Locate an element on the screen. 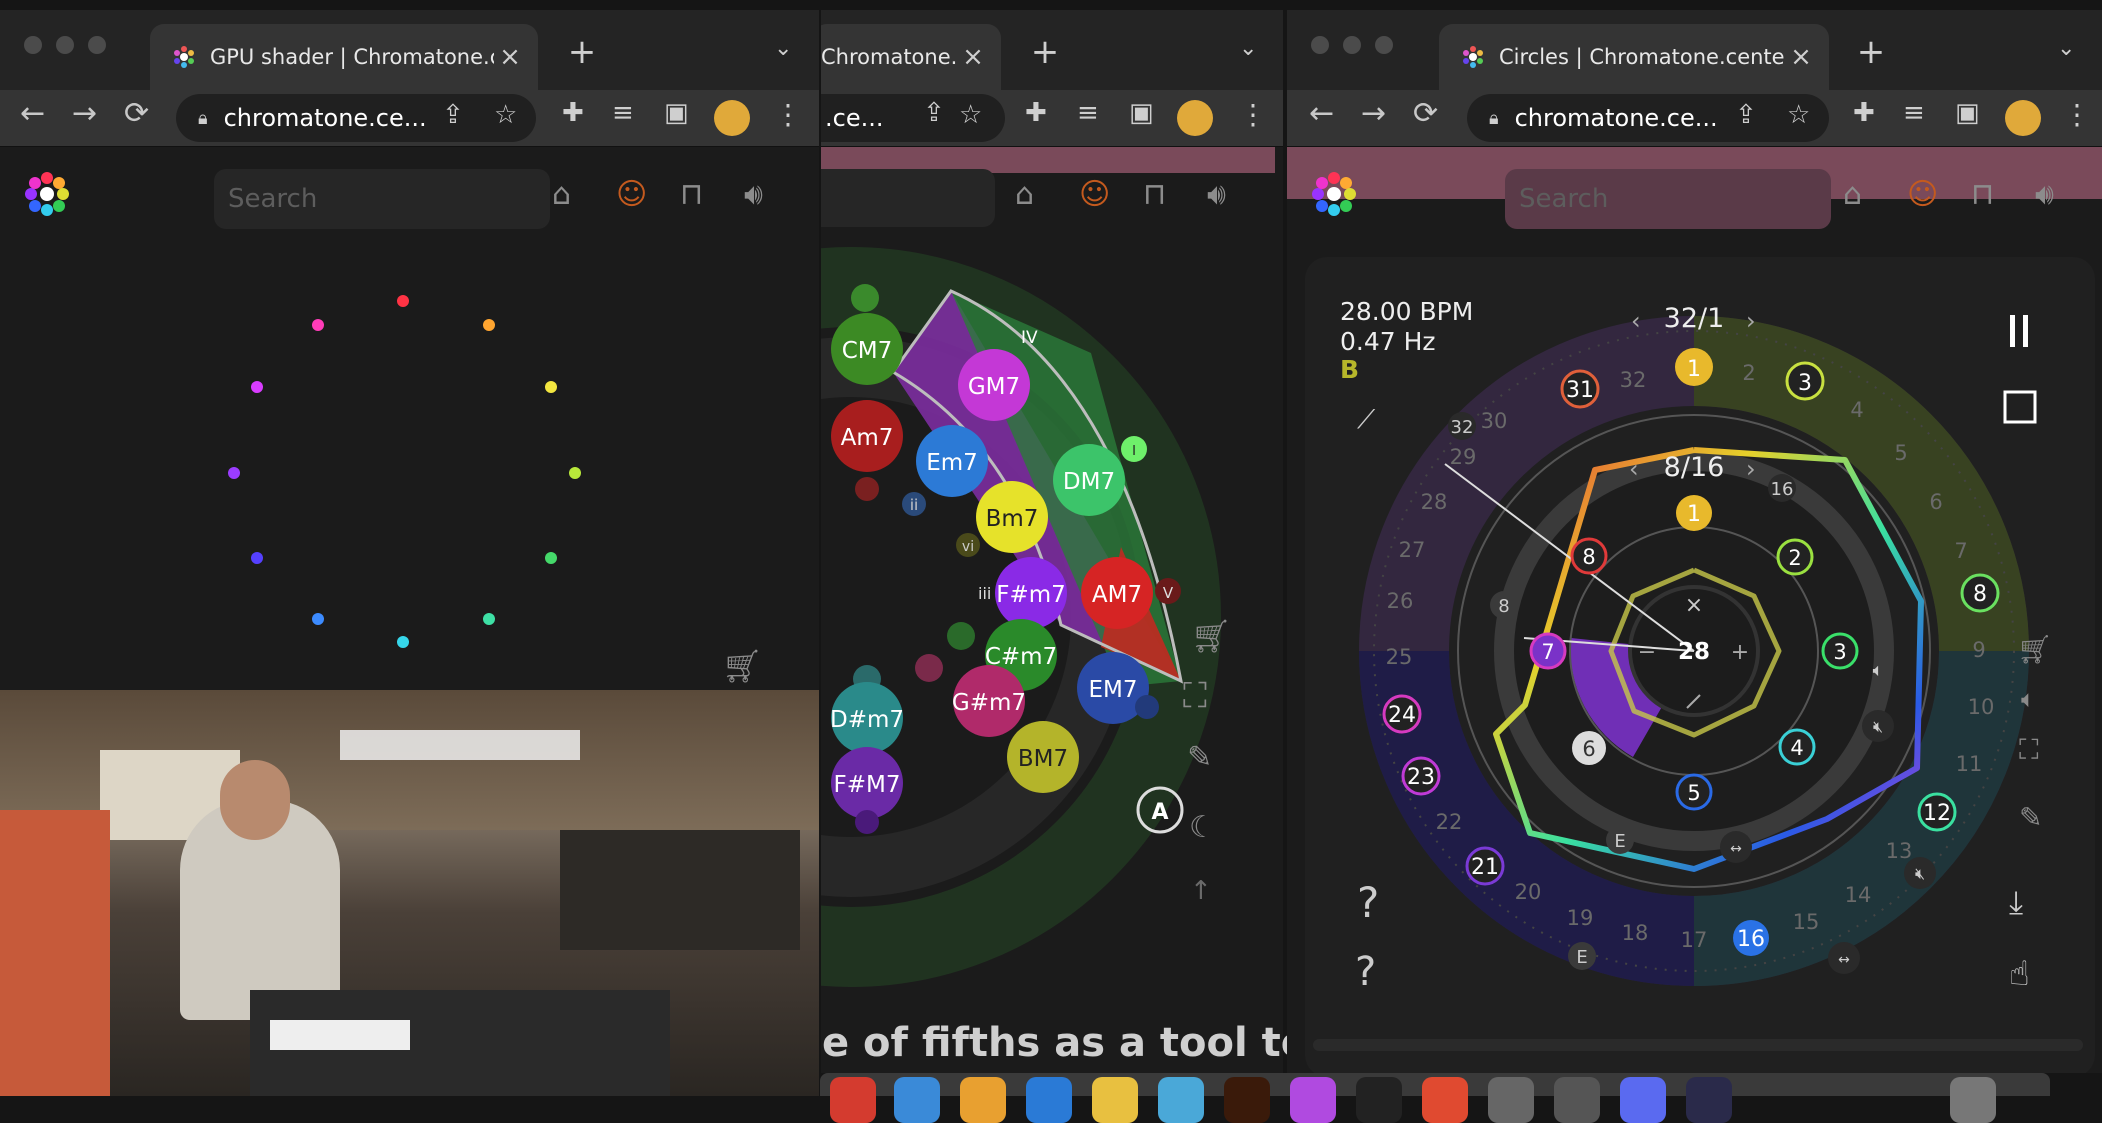 The width and height of the screenshot is (2102, 1123). svg-text: 4 is located at coordinates (1856, 410).